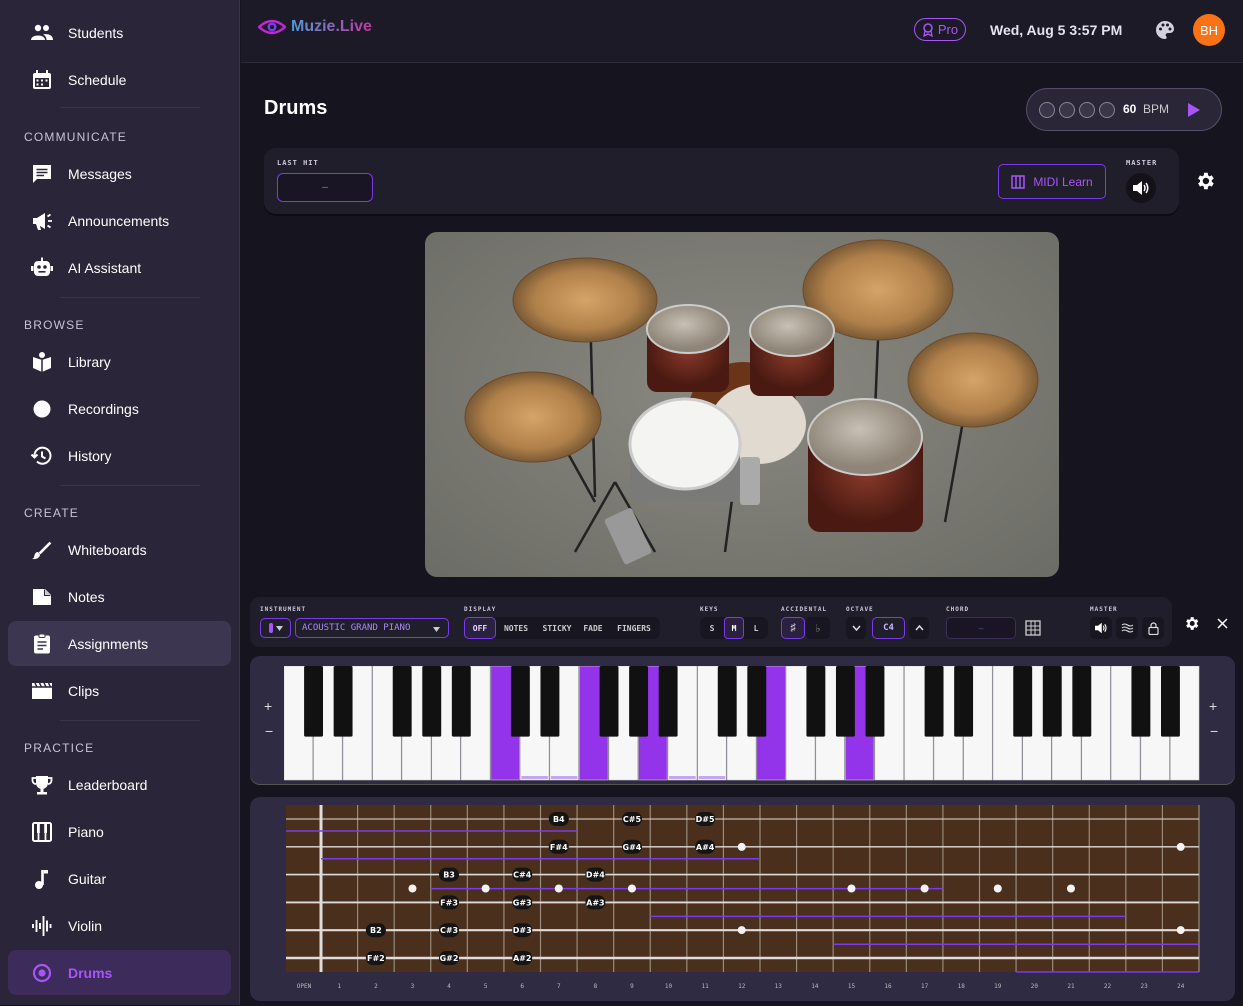 This screenshot has height=1006, width=1243. I want to click on sidebar-item-recordings: Recordings, so click(119, 408).